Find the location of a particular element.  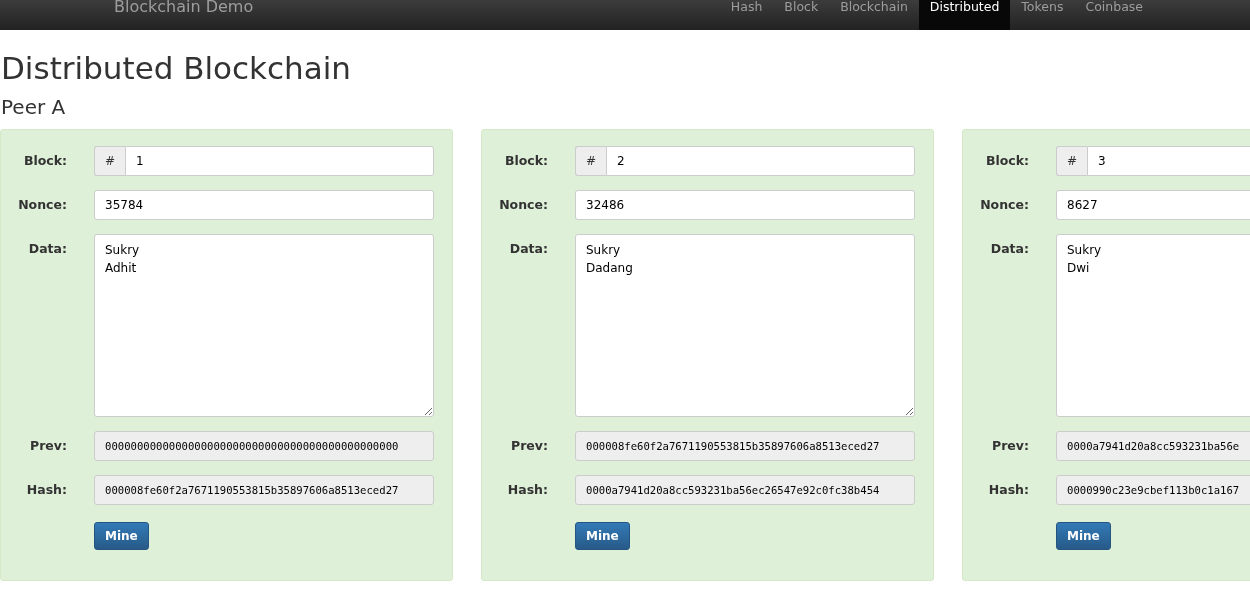

data-field: Sukry Dadang is located at coordinates (745, 325).